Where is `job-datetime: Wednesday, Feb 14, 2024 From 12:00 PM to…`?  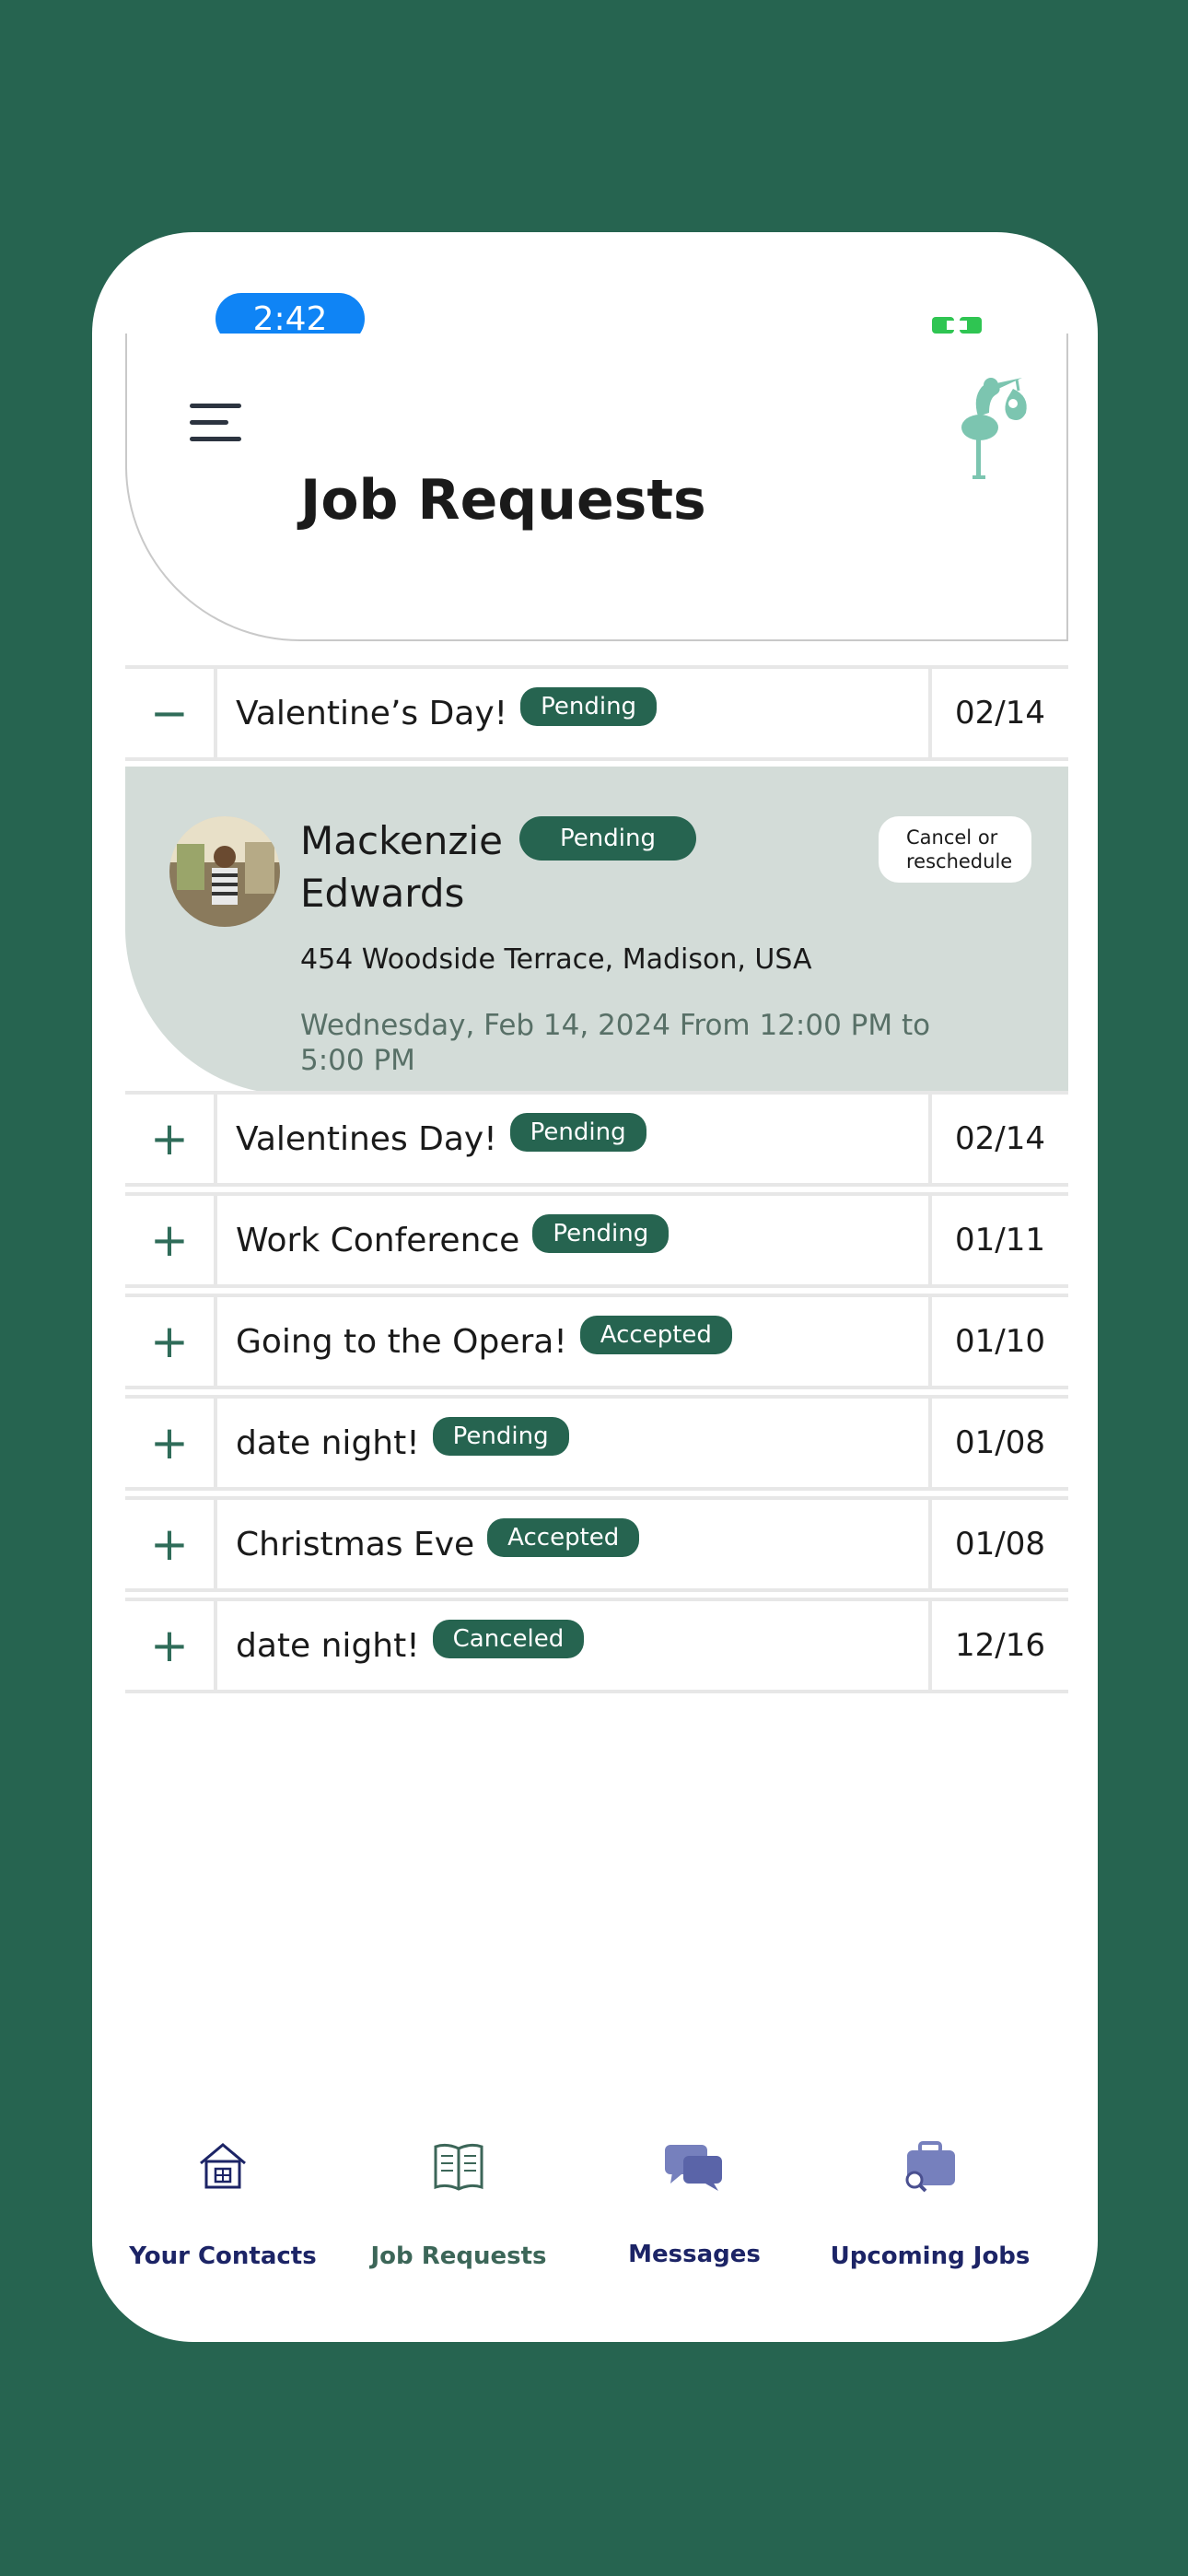
job-datetime: Wednesday, Feb 14, 2024 From 12:00 PM to… is located at coordinates (615, 1043).